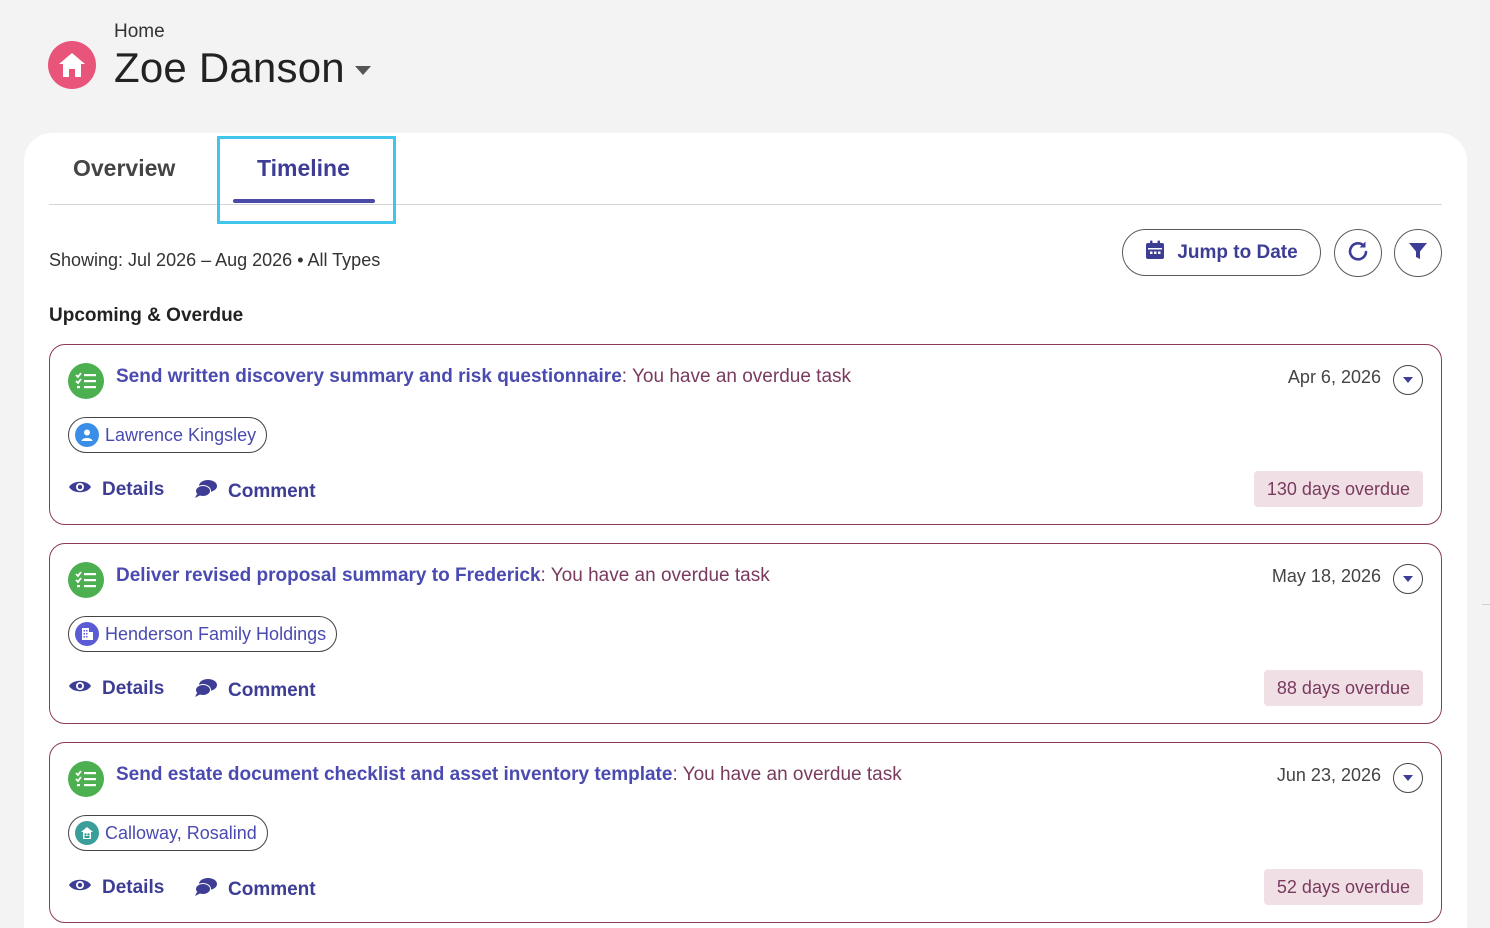 This screenshot has height=928, width=1490. I want to click on overdue-badge: 130 days overdue, so click(1338, 489).